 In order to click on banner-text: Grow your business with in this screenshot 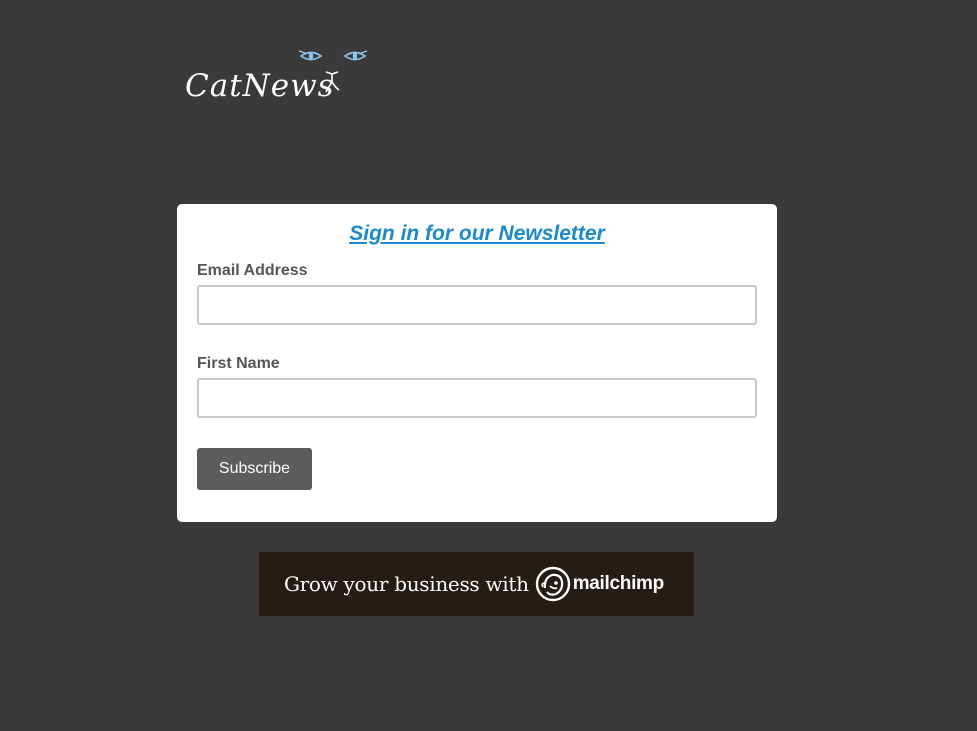, I will do `click(406, 584)`.